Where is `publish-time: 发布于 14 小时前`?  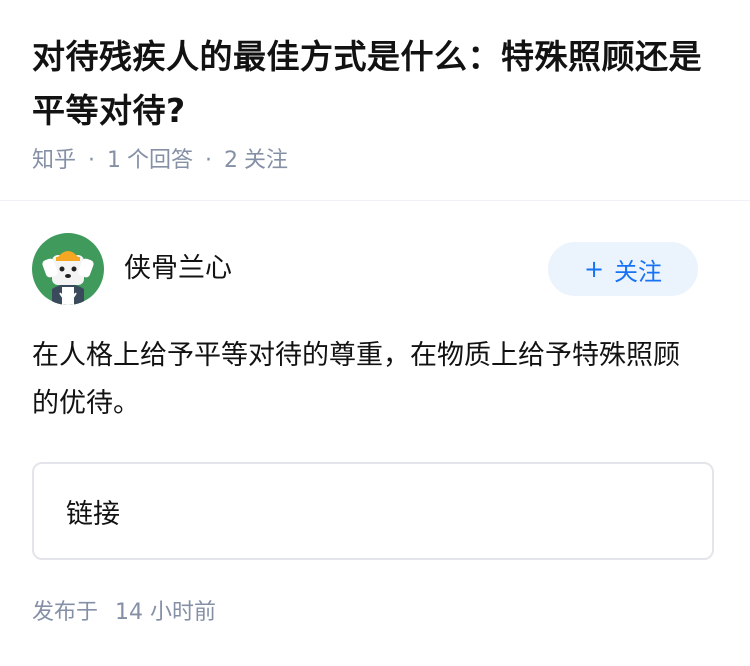 publish-time: 发布于 14 小时前 is located at coordinates (124, 613).